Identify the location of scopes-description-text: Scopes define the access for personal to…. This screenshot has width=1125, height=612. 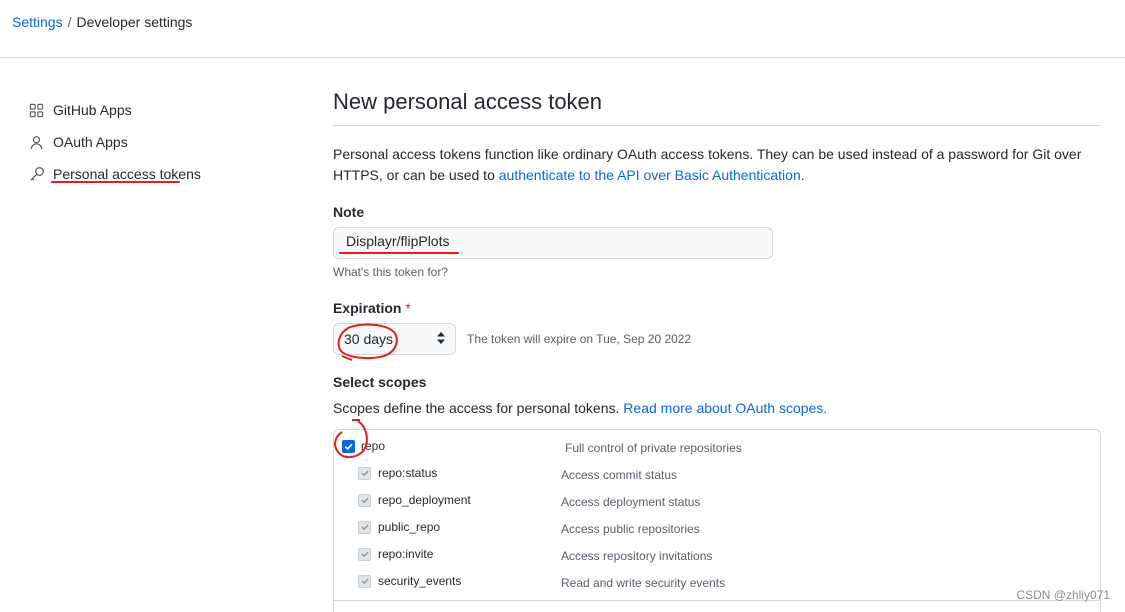
(476, 408).